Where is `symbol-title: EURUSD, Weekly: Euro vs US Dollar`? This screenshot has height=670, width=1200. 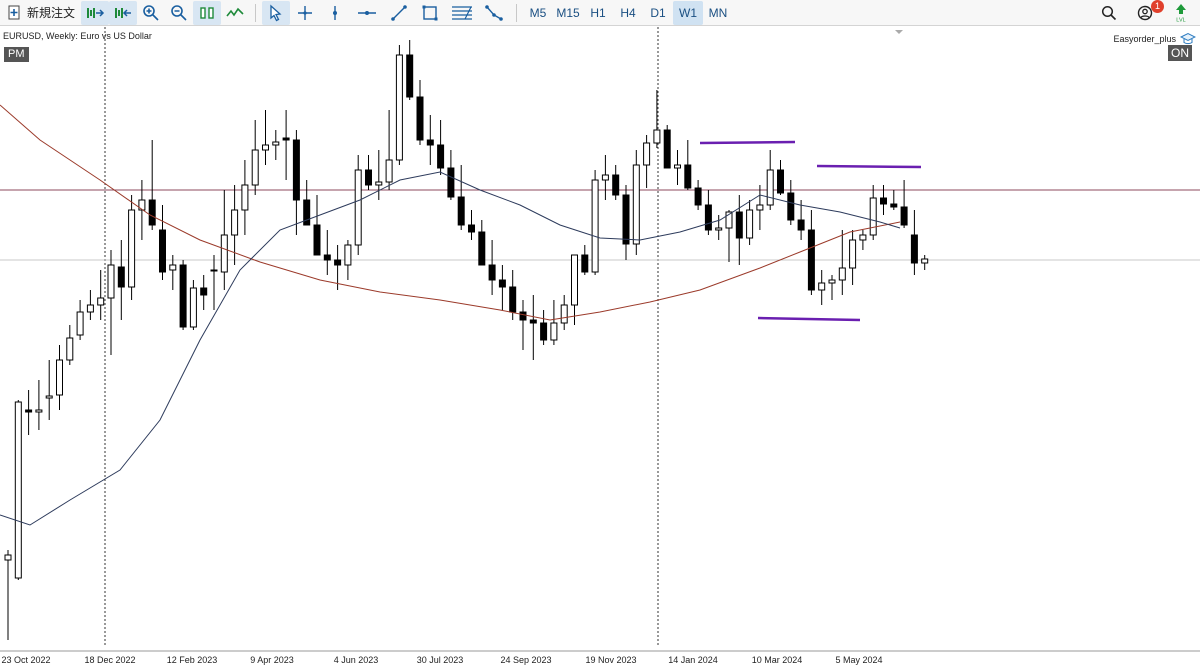
symbol-title: EURUSD, Weekly: Euro vs US Dollar is located at coordinates (77, 36).